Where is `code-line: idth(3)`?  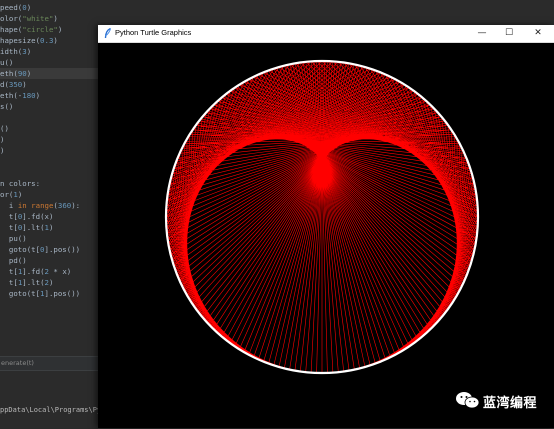
code-line: idth(3) is located at coordinates (16, 51).